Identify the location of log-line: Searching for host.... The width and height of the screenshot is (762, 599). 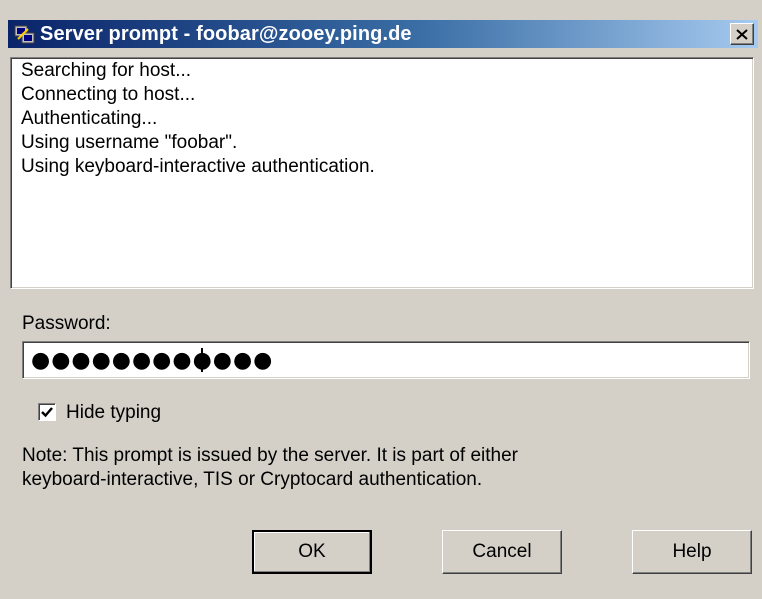
(106, 70).